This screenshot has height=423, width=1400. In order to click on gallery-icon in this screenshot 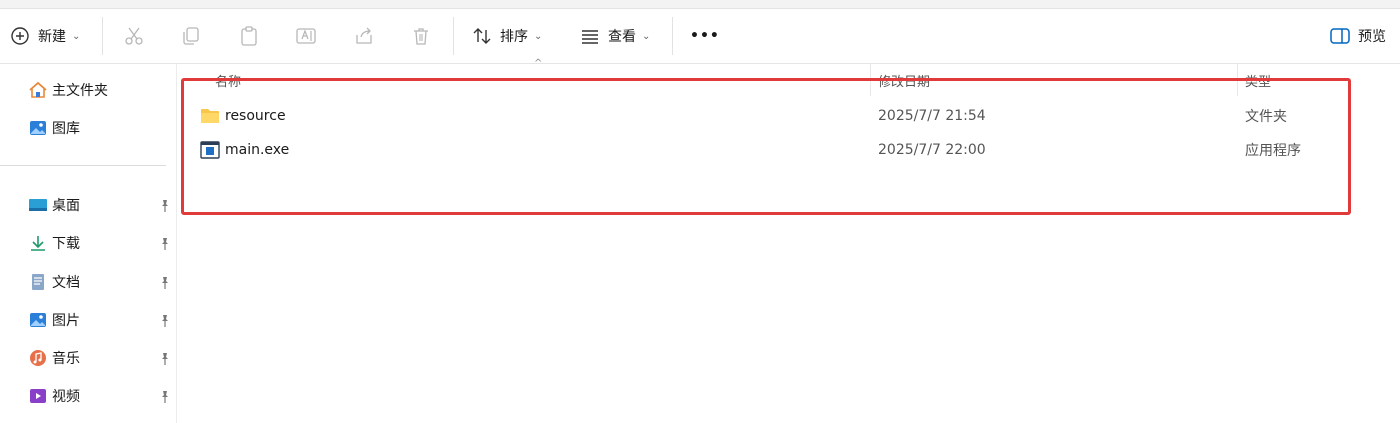, I will do `click(38, 128)`.